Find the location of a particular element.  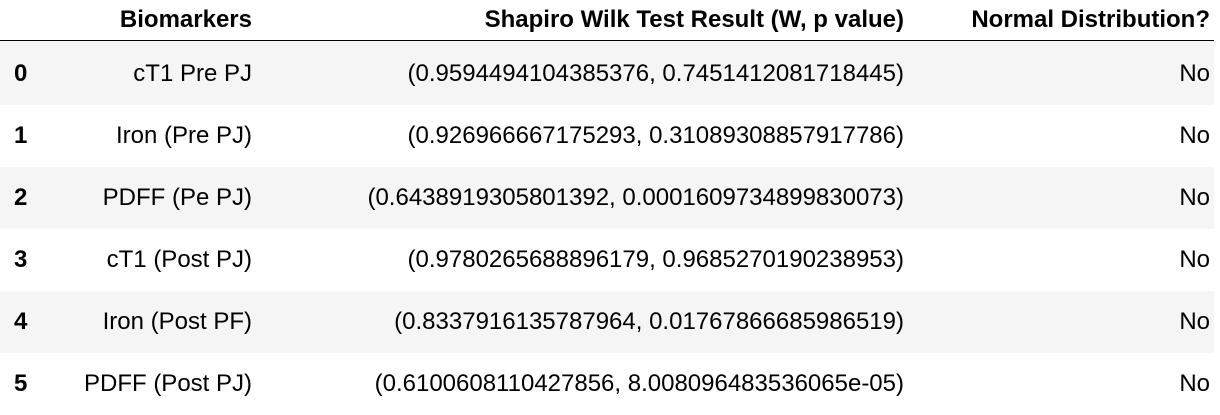

biomarker-cell: PDFF (Pe PJ) is located at coordinates (153, 198).